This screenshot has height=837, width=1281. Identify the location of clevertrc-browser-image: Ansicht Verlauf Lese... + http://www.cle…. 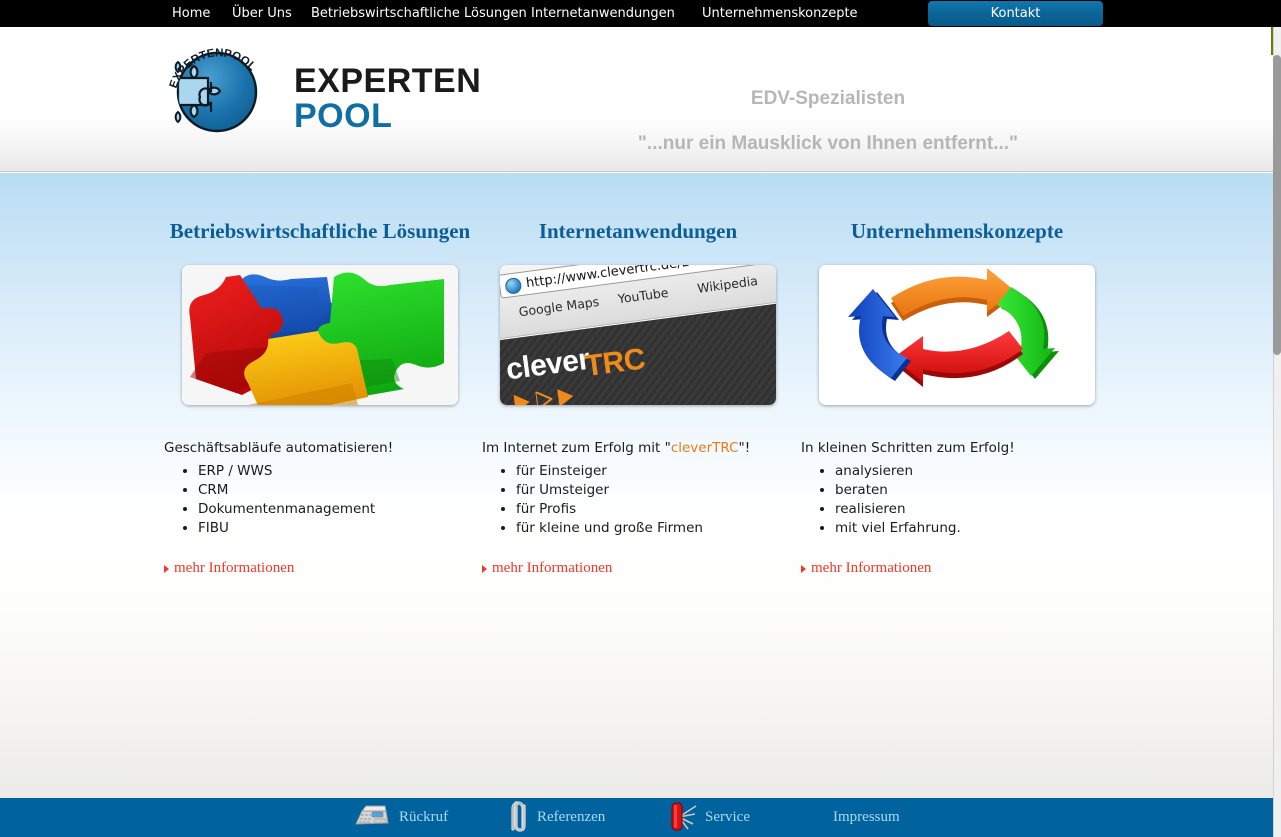
(638, 335).